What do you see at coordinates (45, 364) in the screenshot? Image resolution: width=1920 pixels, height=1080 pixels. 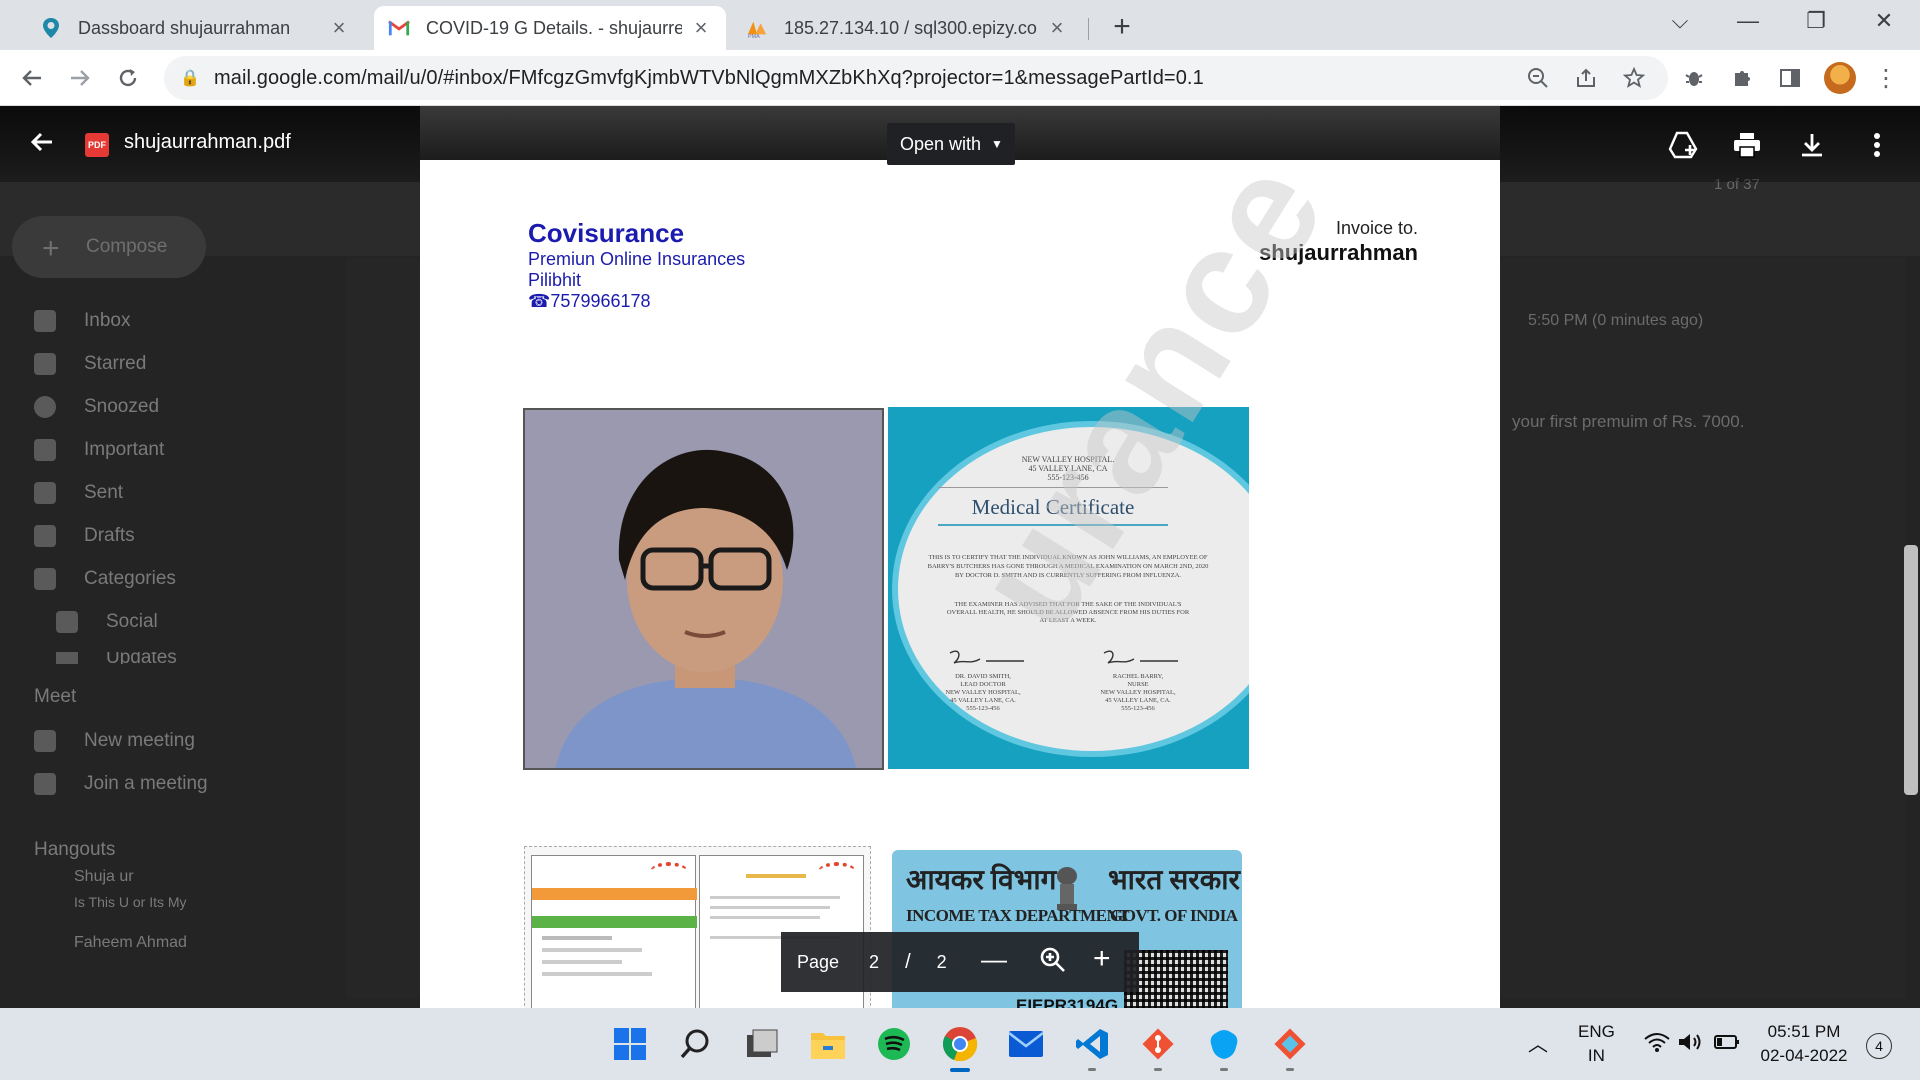 I see `star-icon` at bounding box center [45, 364].